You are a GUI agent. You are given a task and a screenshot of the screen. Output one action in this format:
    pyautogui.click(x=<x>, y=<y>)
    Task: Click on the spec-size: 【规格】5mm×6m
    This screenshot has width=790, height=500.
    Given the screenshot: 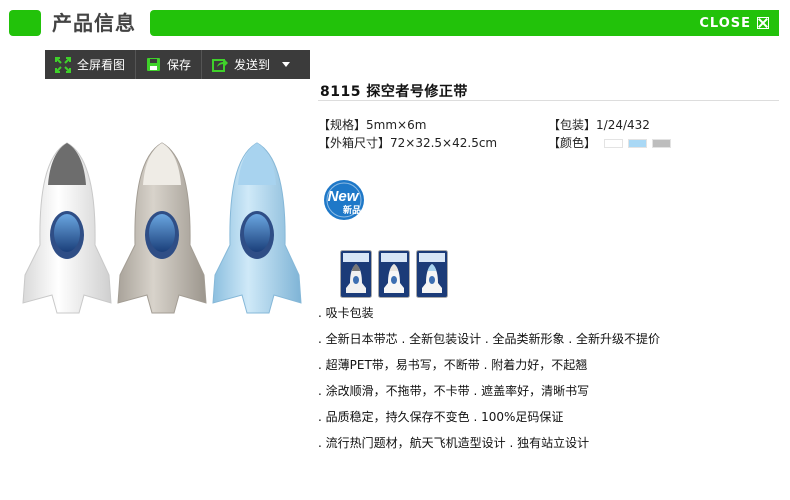 What is the action you would take?
    pyautogui.click(x=372, y=125)
    